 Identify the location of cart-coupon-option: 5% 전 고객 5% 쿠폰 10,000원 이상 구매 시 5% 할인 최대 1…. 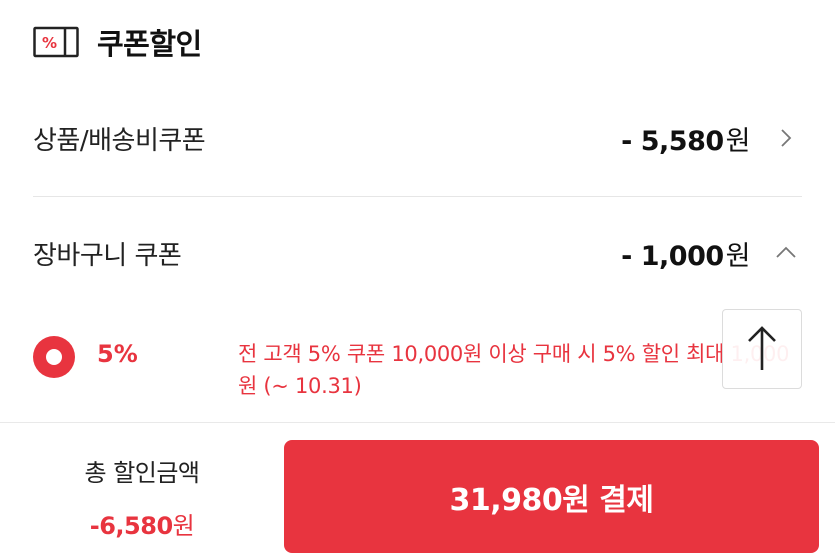
(416, 376).